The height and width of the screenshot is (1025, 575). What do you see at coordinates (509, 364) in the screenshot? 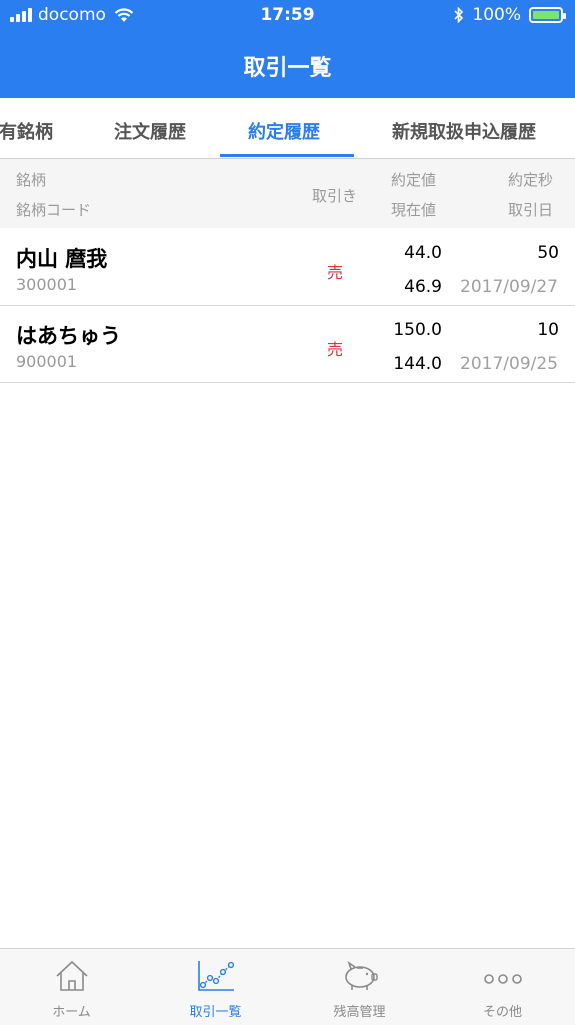
I see `trade-date: 2017/09/25` at bounding box center [509, 364].